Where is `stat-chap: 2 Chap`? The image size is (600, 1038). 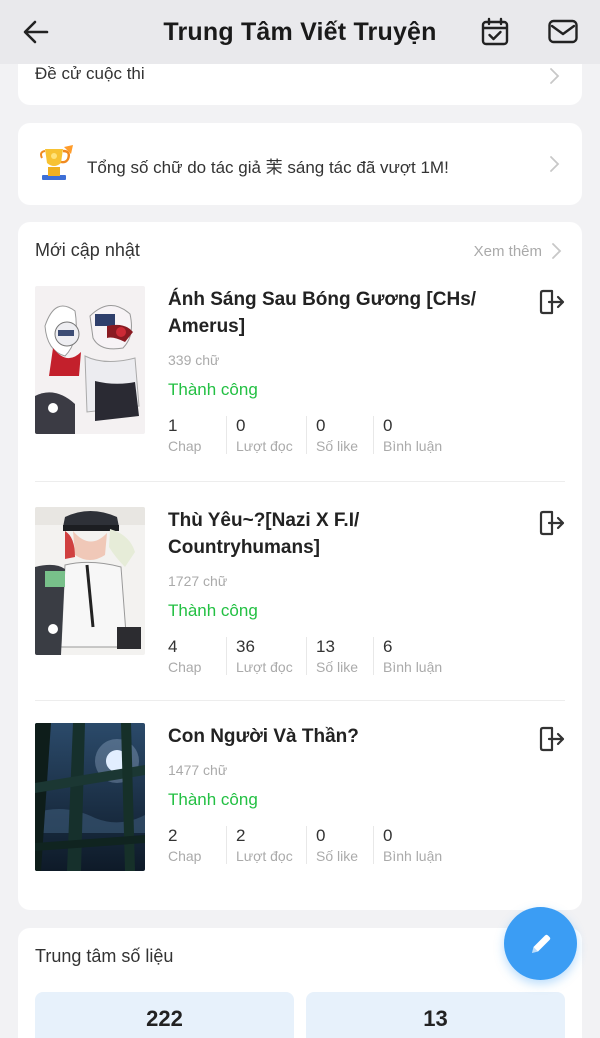
stat-chap: 2 Chap is located at coordinates (185, 845).